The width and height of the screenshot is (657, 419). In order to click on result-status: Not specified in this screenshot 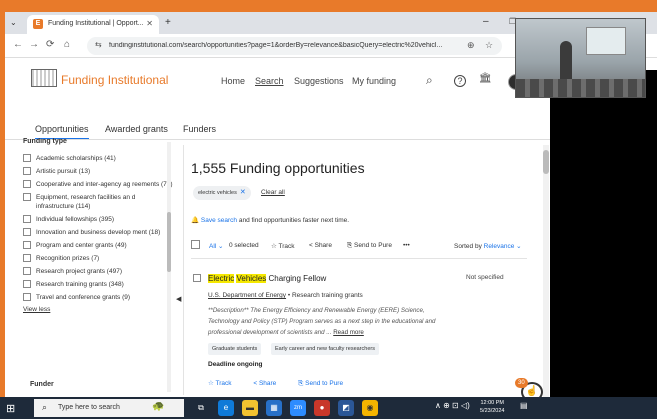, I will do `click(485, 277)`.